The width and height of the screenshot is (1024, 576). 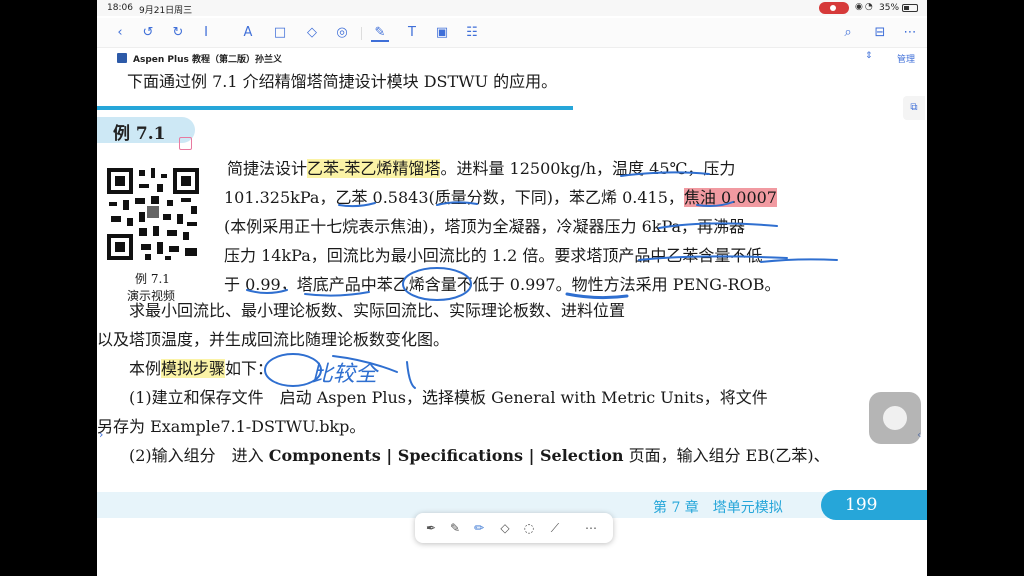 What do you see at coordinates (505, 528) in the screenshot?
I see `eraser-tool-icon: ◇` at bounding box center [505, 528].